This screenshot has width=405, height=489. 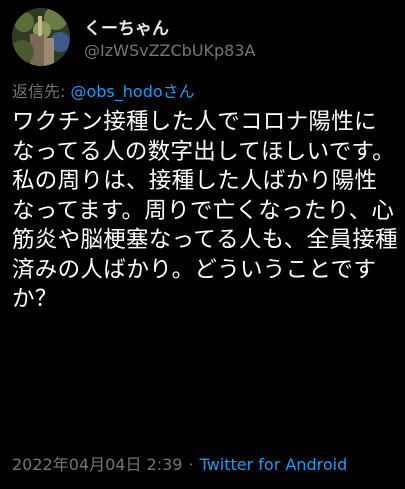 What do you see at coordinates (274, 464) in the screenshot?
I see `tweet-source-link: Twitter for Android` at bounding box center [274, 464].